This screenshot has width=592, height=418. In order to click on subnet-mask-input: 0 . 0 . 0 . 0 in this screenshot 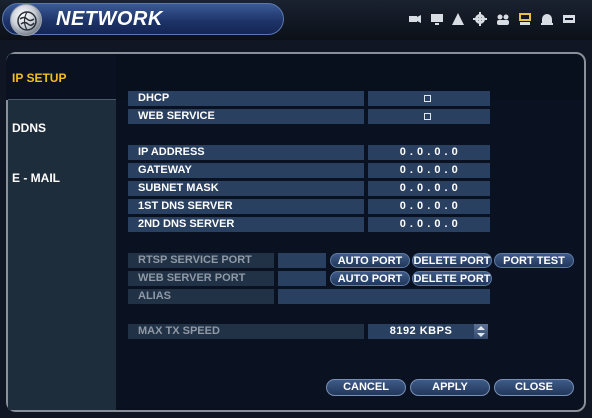, I will do `click(429, 188)`.